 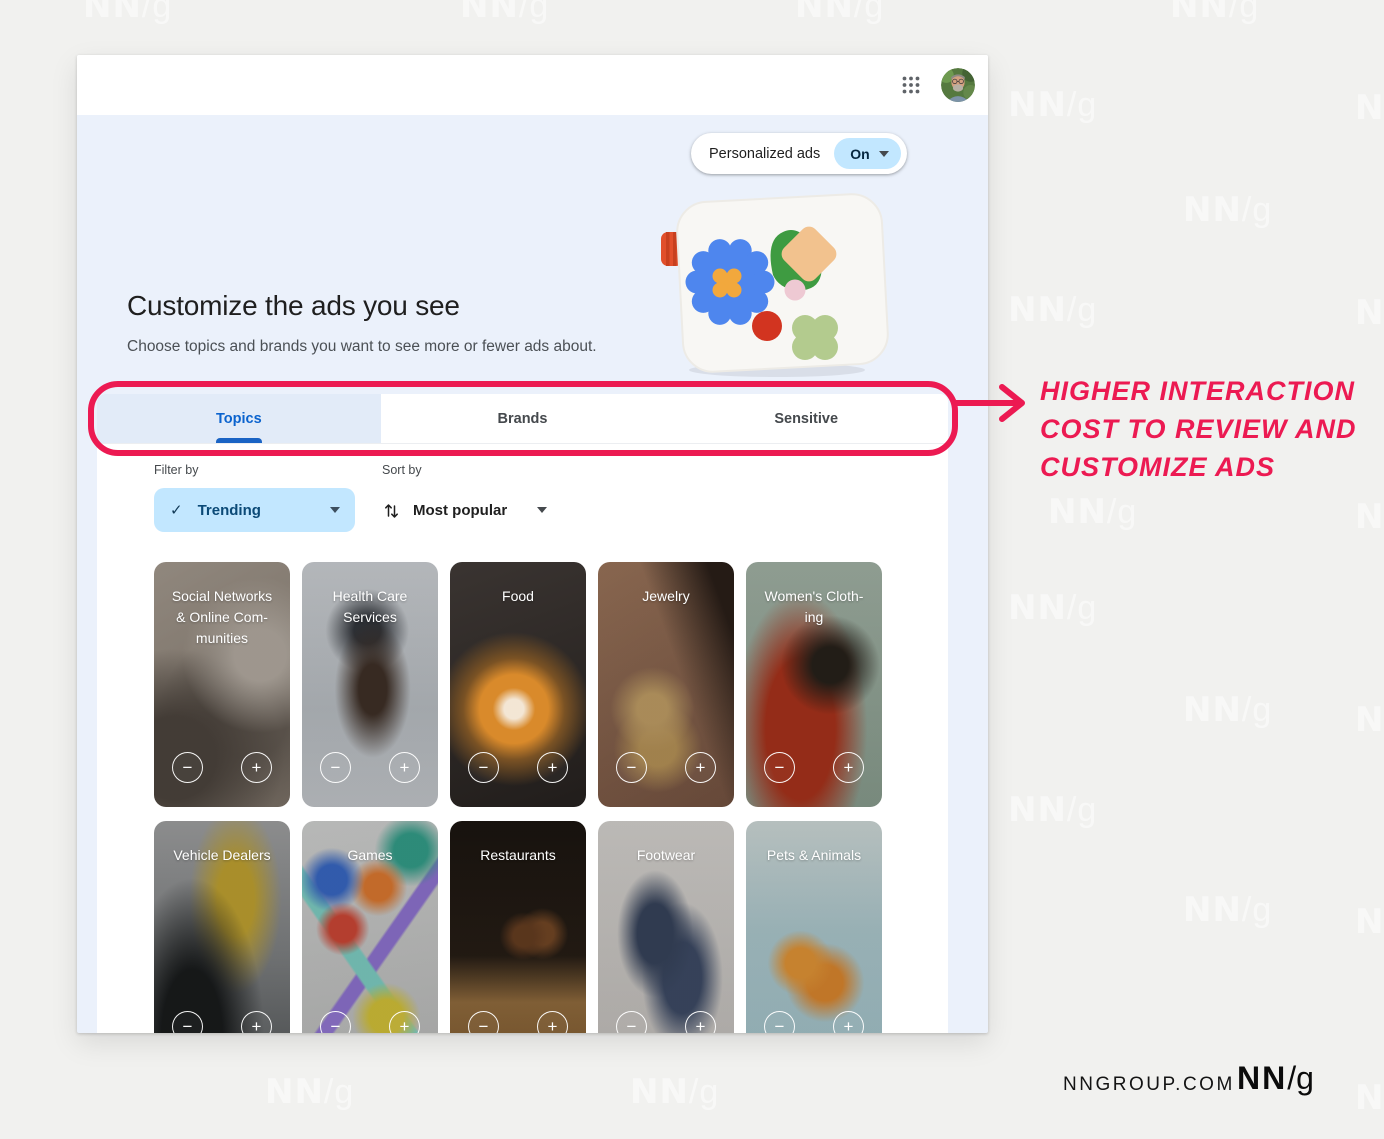 I want to click on tab-brands: Brands, so click(x=522, y=418).